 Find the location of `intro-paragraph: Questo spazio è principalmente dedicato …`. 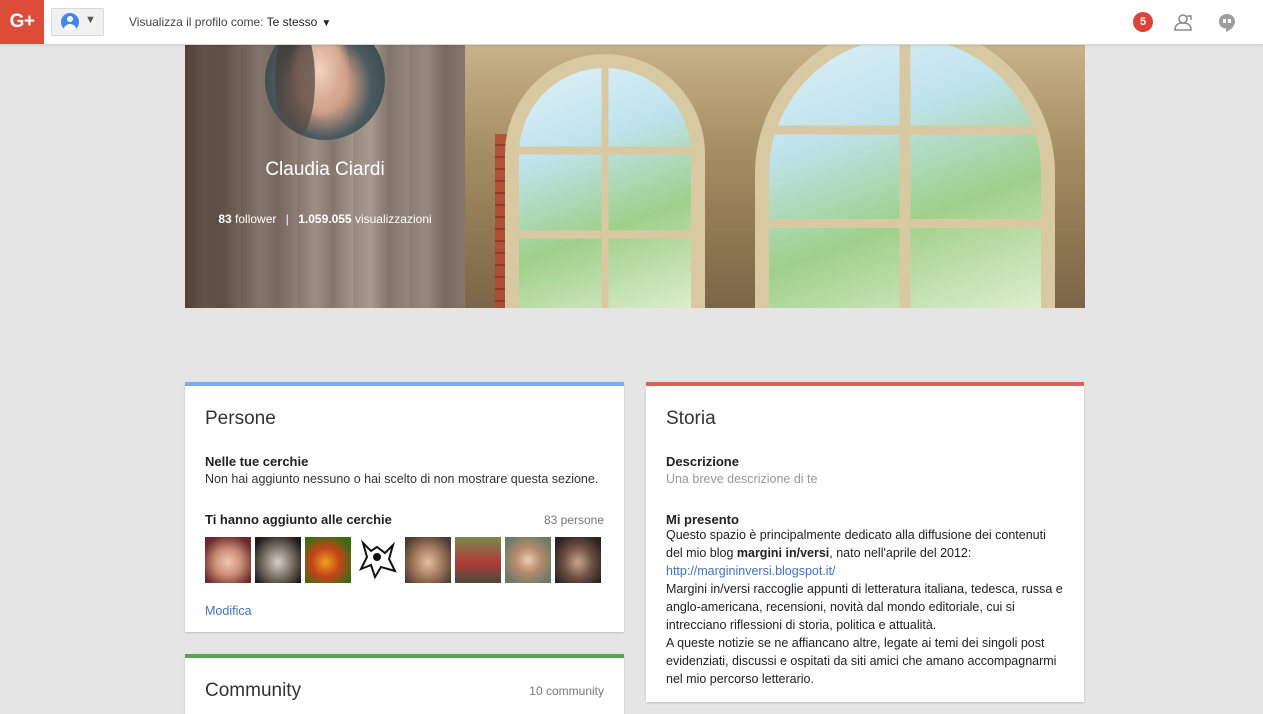

intro-paragraph: Questo spazio è principalmente dedicato … is located at coordinates (866, 544).